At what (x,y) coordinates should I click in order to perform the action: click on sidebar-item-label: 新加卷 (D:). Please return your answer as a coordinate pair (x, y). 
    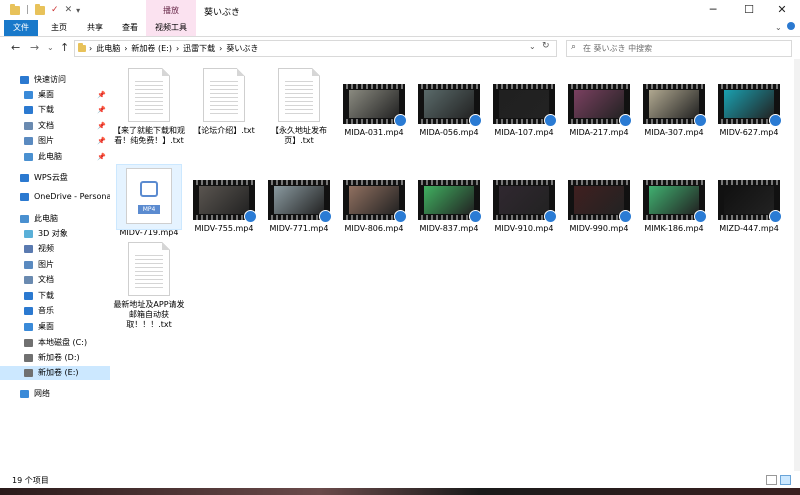
    Looking at the image, I should click on (59, 357).